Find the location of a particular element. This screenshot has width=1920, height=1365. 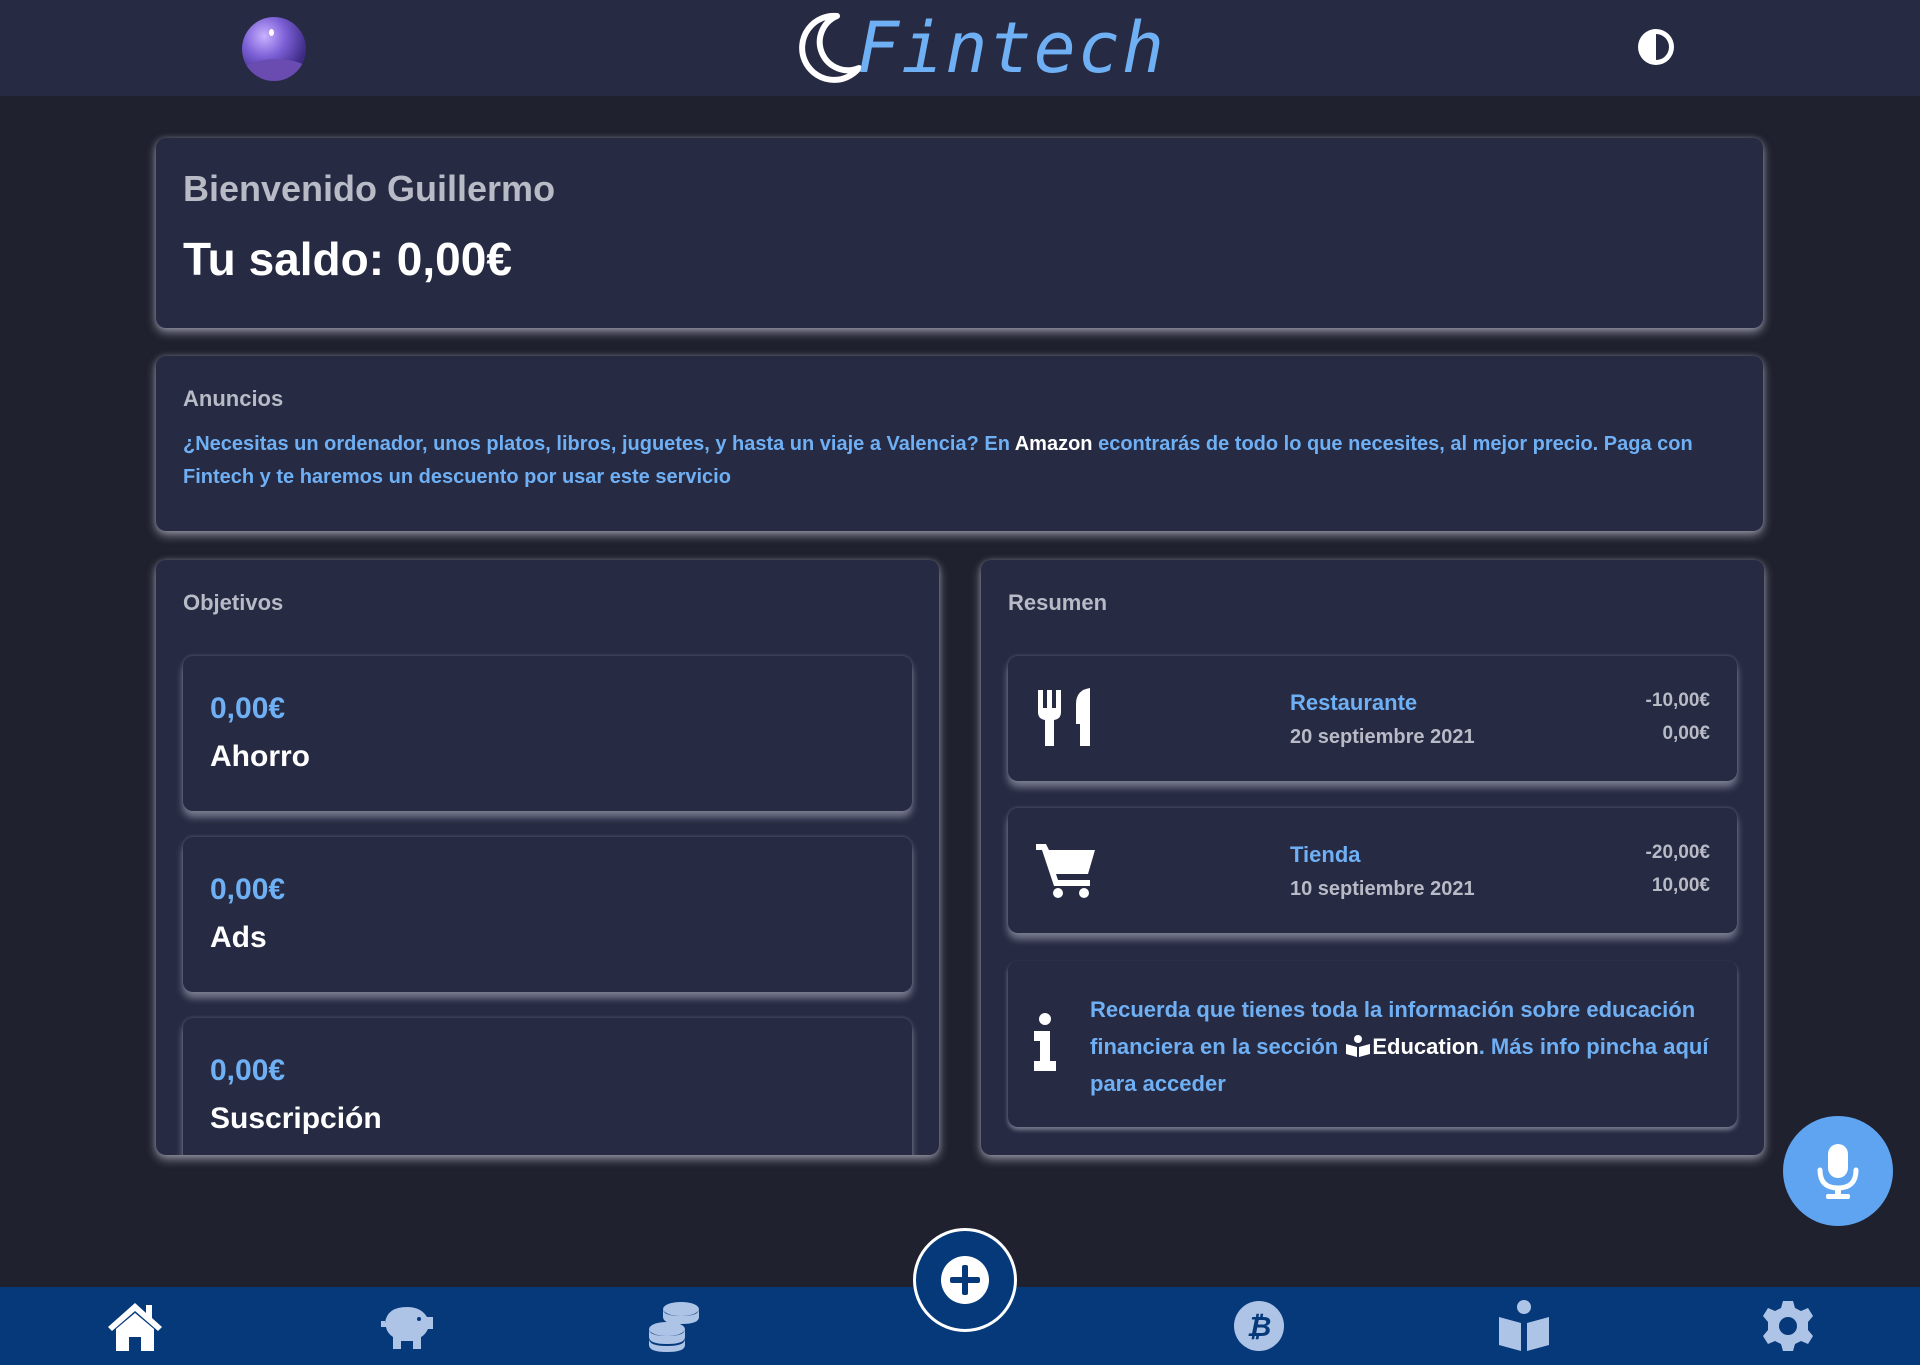

transaction-row: Tienda 10 septiembre 2021 -20,00€ 10,00€ is located at coordinates (1372, 870).